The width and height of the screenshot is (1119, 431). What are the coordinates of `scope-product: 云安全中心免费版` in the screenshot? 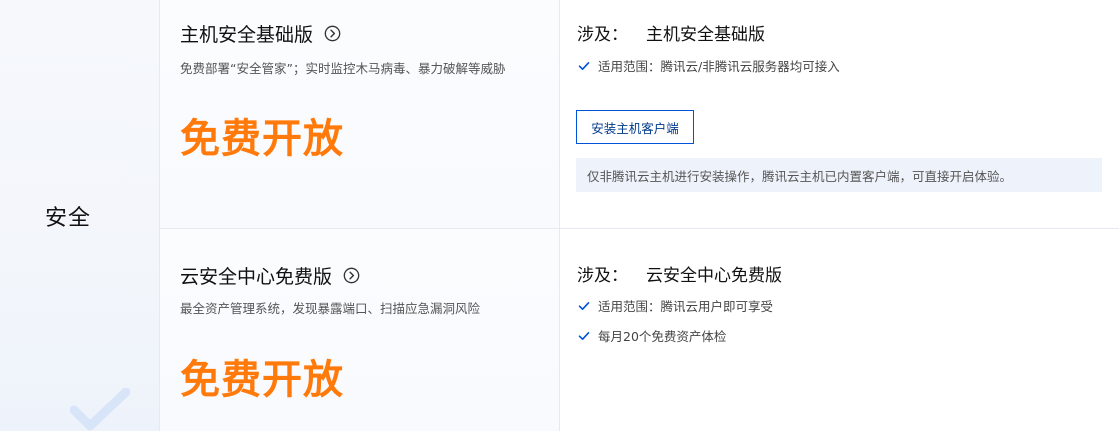 It's located at (714, 276).